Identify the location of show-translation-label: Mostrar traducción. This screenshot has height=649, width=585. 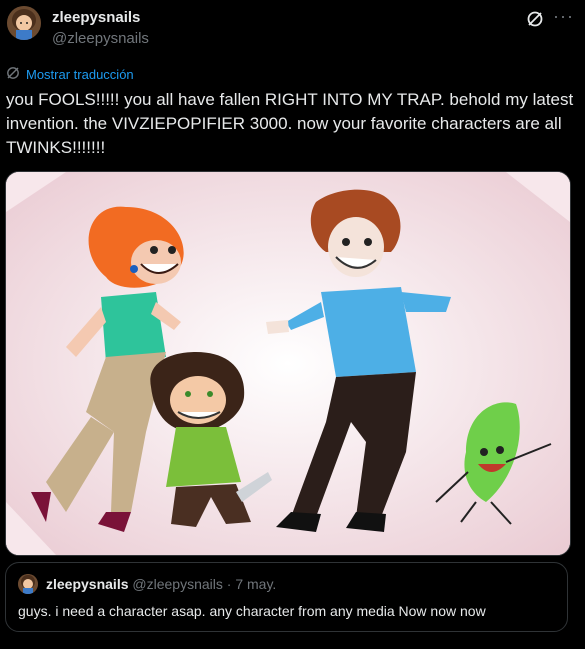
(80, 74).